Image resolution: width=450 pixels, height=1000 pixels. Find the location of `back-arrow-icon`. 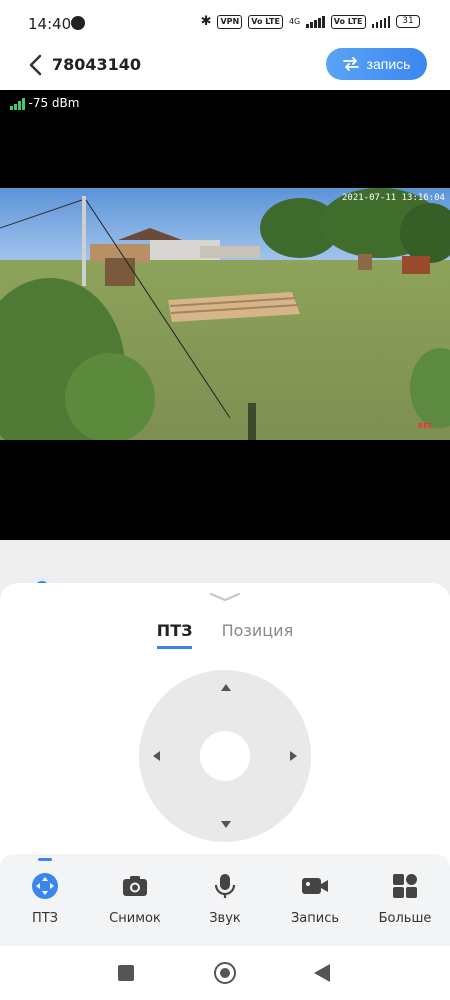

back-arrow-icon is located at coordinates (36, 65).